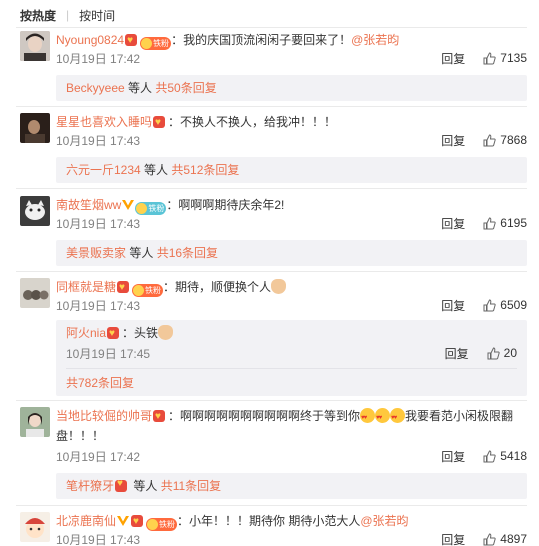 Image resolution: width=539 pixels, height=546 pixels. What do you see at coordinates (95, 88) in the screenshot?
I see `reply-user-link: Beckyyeee` at bounding box center [95, 88].